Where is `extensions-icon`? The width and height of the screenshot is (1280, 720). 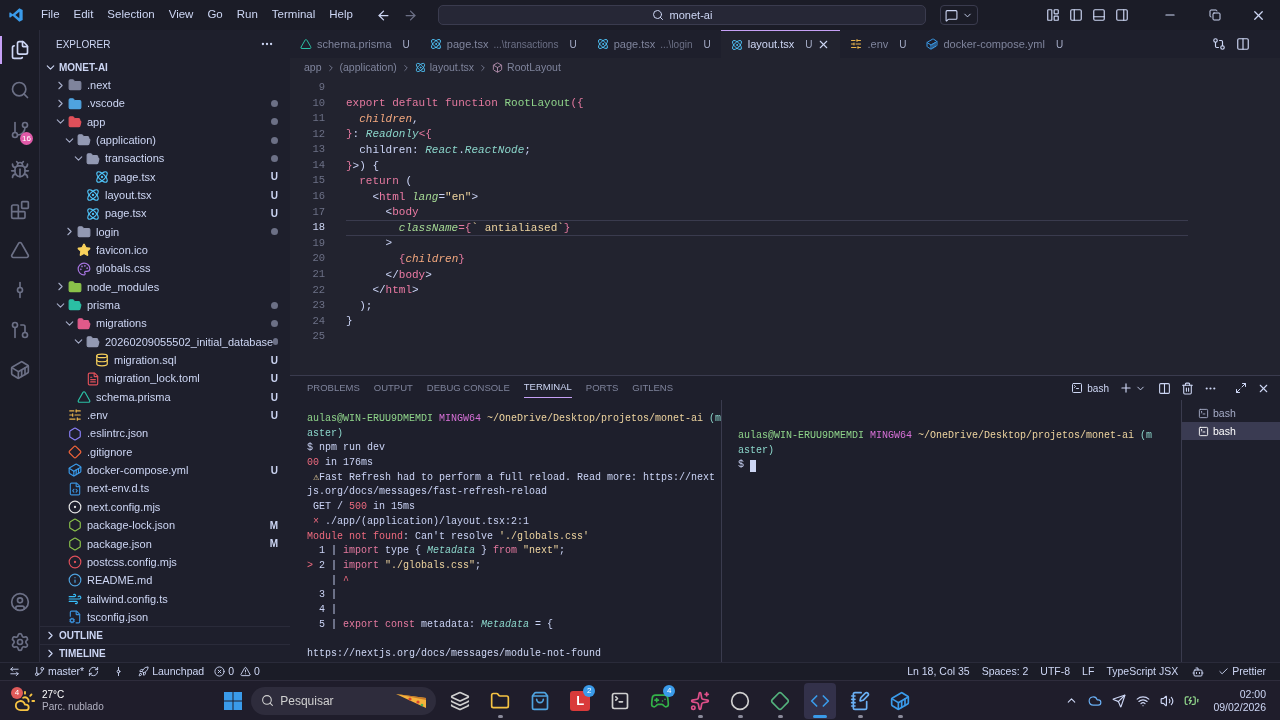
extensions-icon is located at coordinates (20, 210).